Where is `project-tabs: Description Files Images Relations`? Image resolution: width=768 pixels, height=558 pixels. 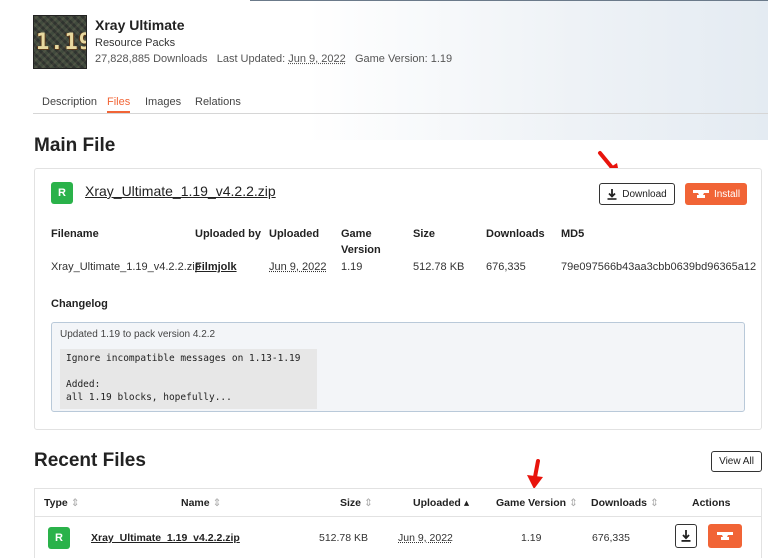
project-tabs: Description Files Images Relations is located at coordinates (400, 105).